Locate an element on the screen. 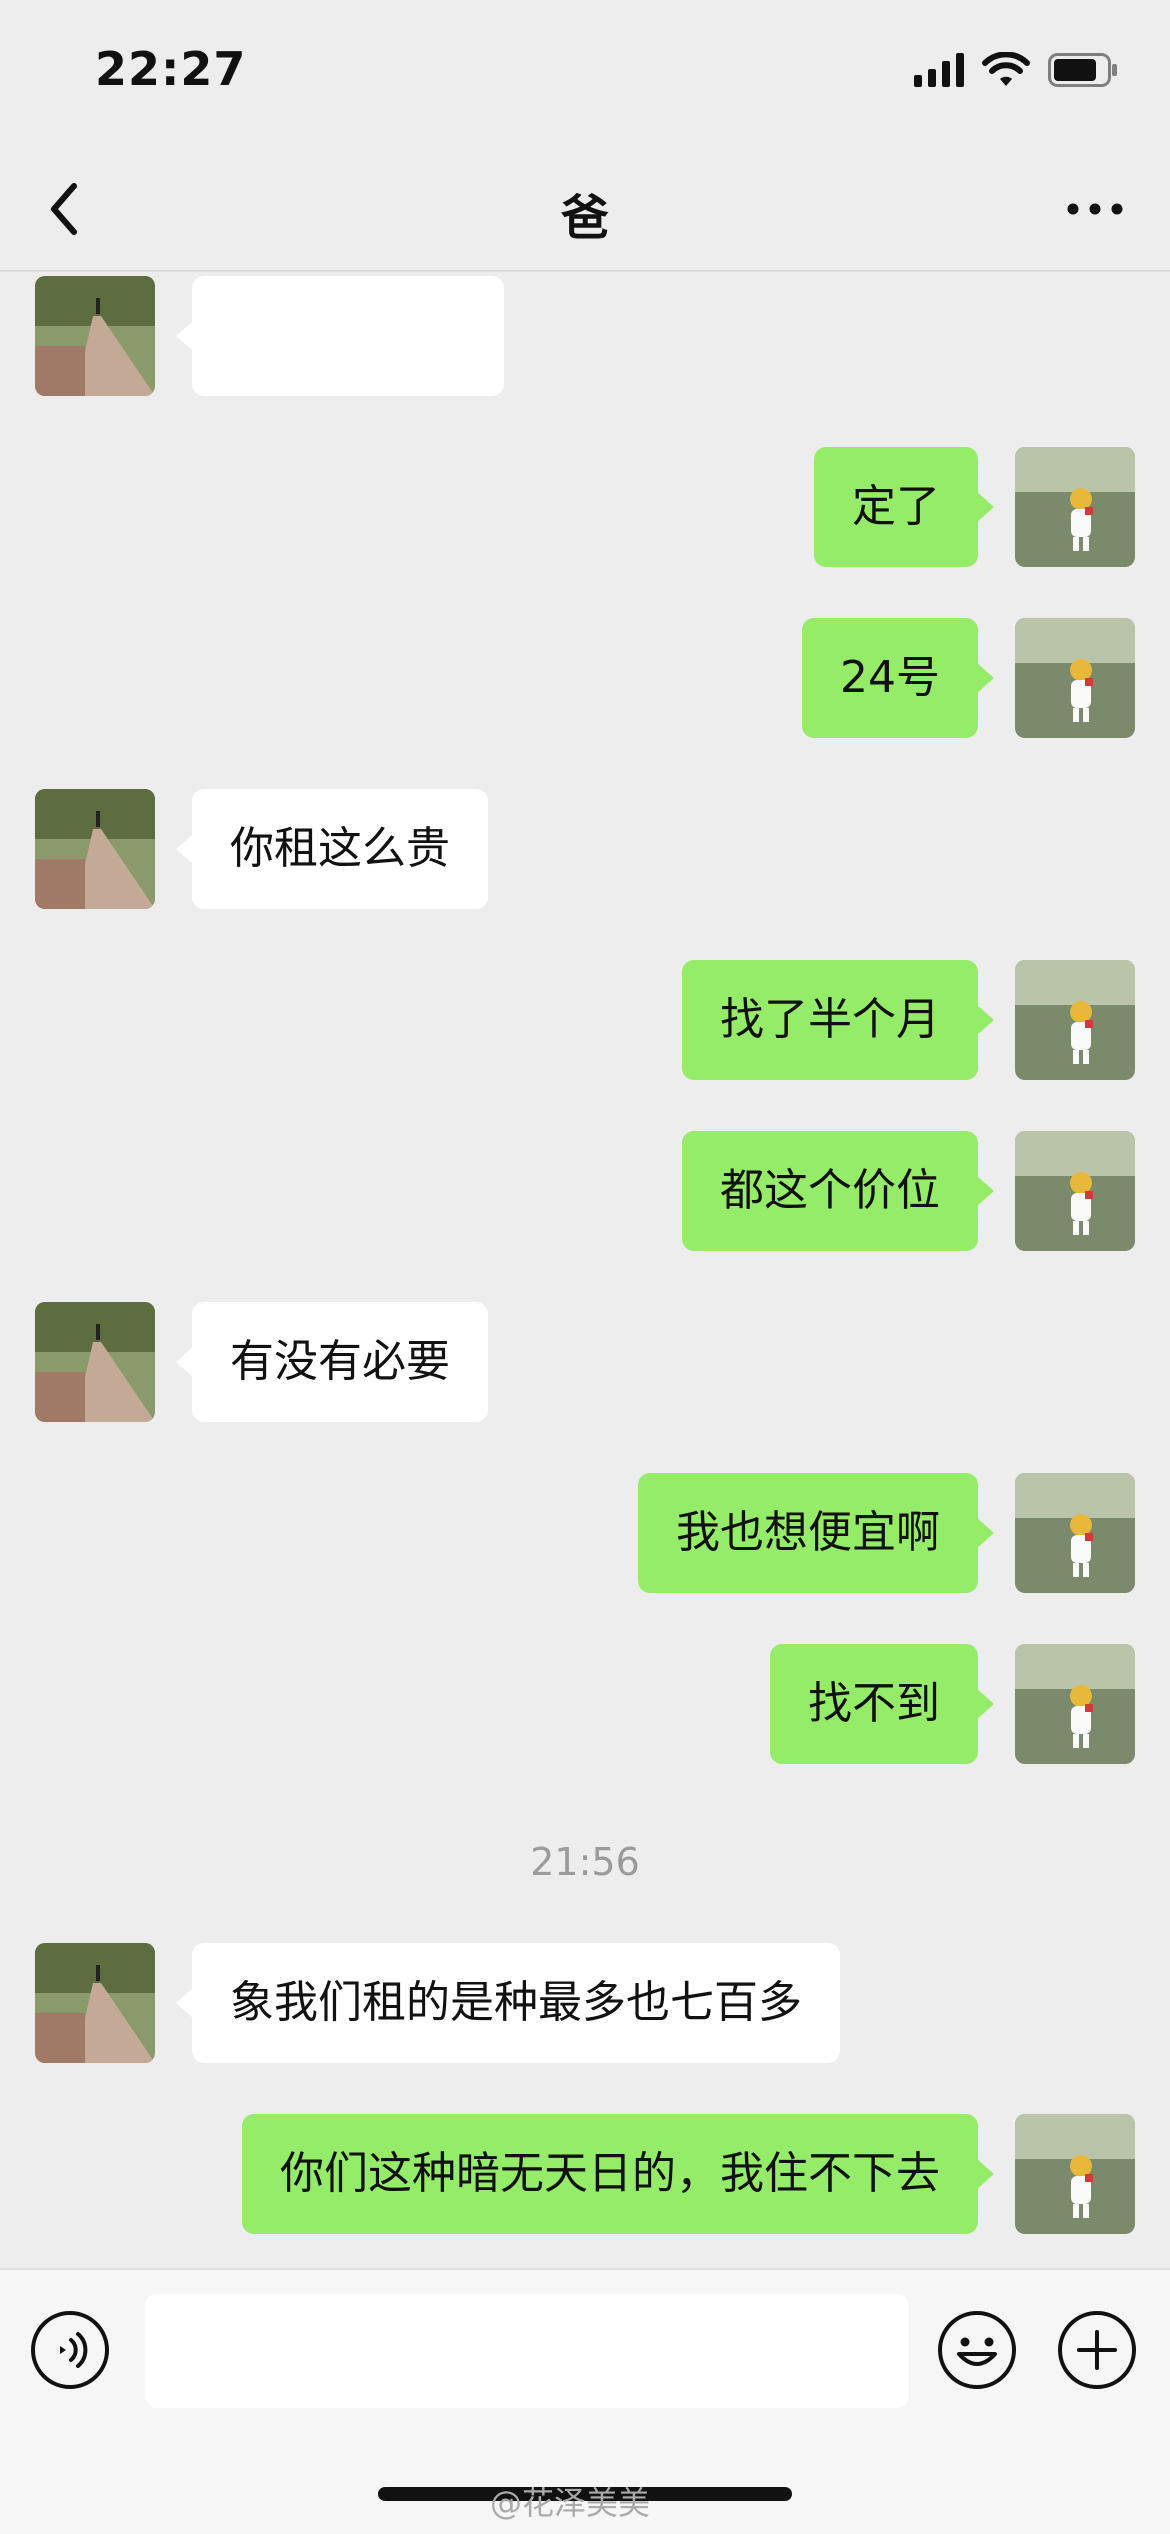  message-row: 我也想便宜啊 is located at coordinates (585, 1533).